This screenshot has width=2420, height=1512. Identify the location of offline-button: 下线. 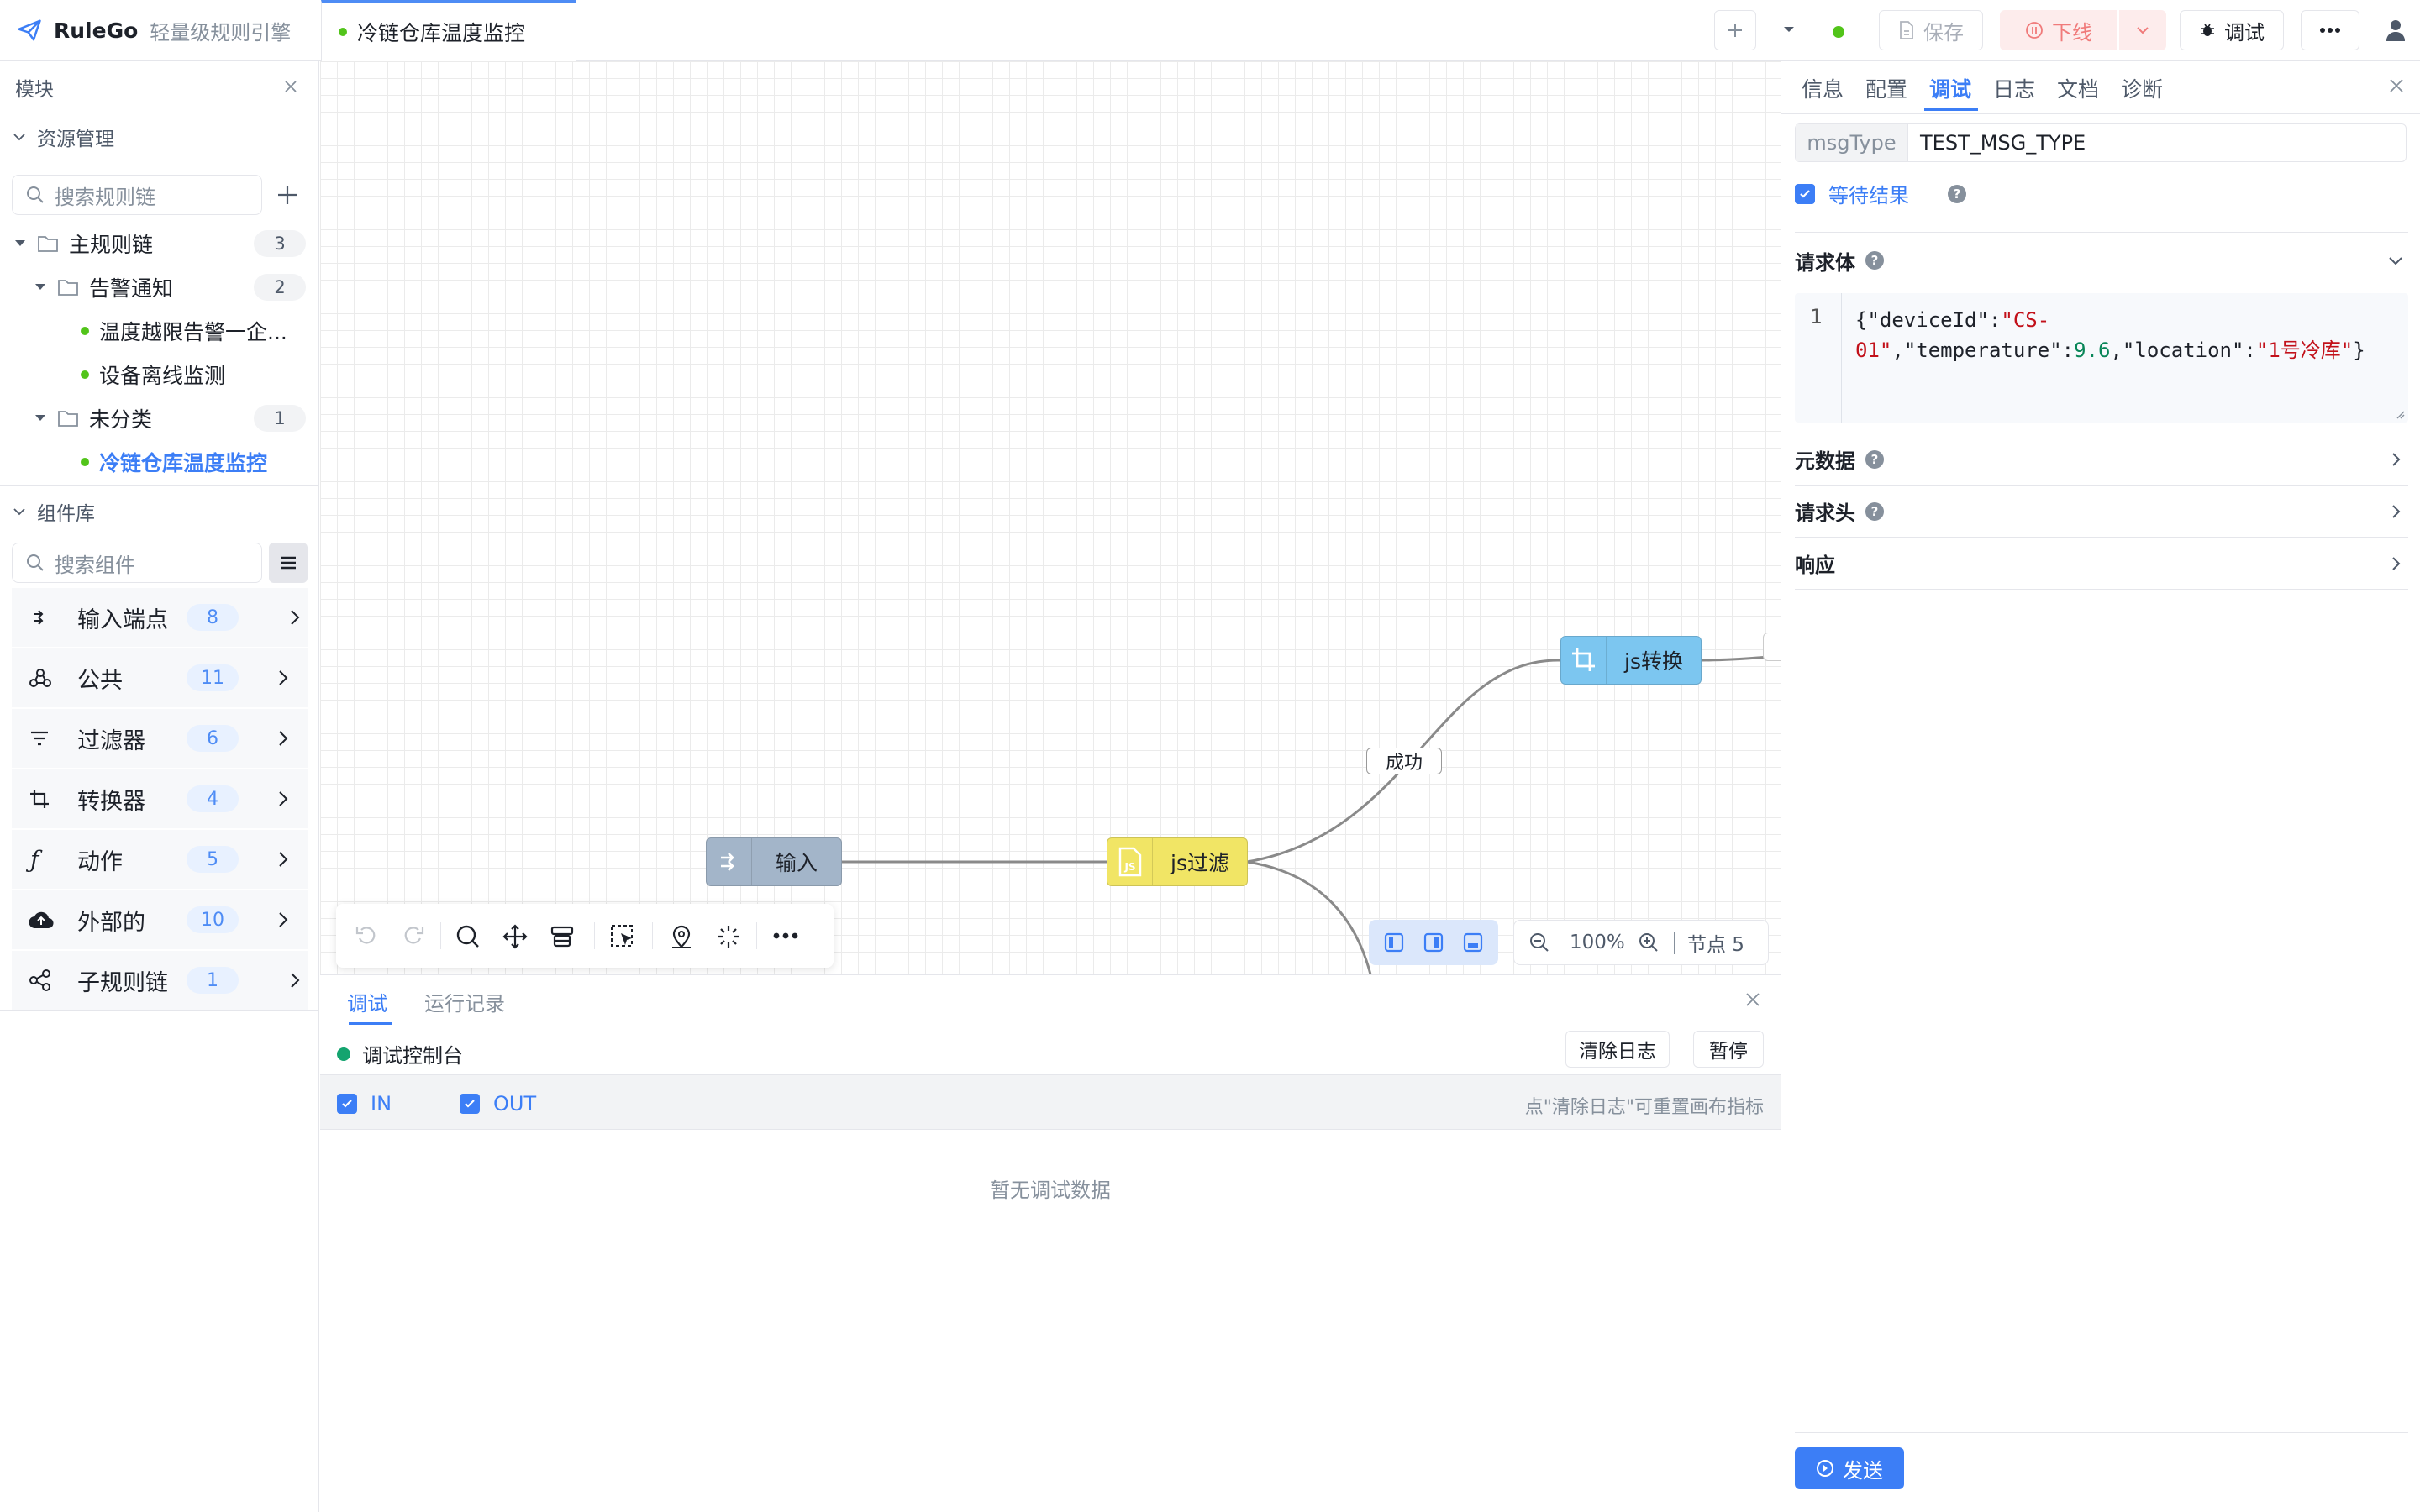
(2059, 30).